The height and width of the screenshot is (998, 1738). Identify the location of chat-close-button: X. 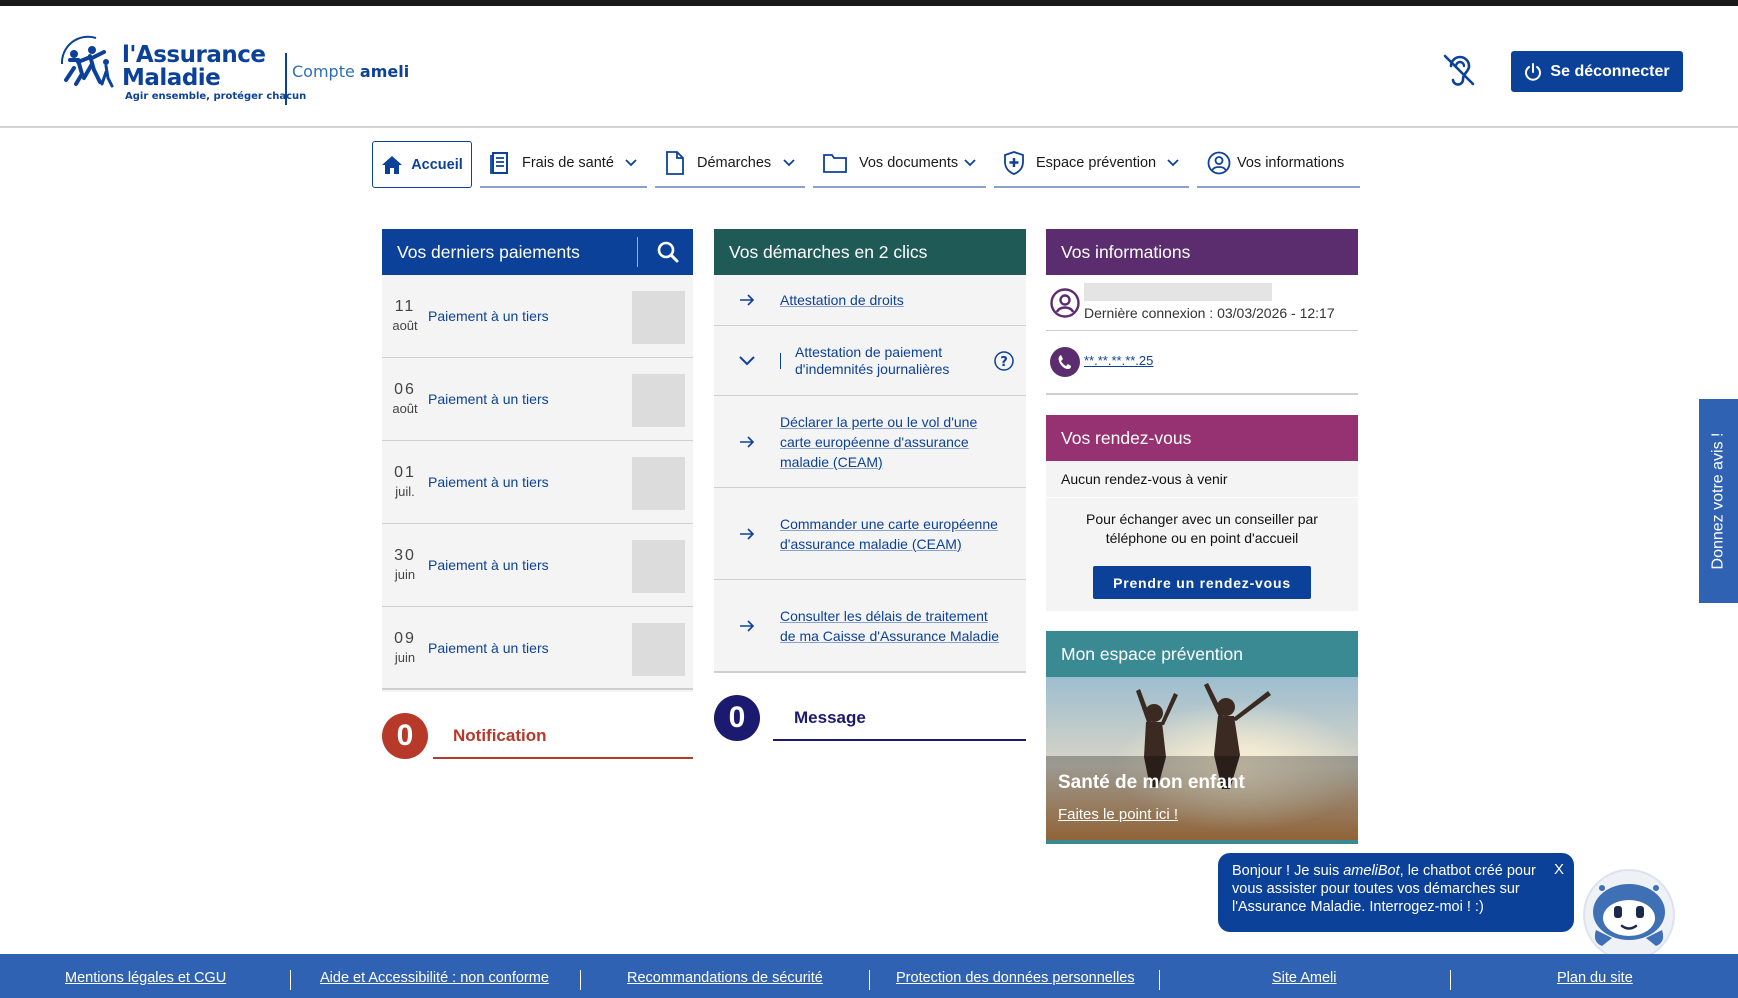
(1559, 870).